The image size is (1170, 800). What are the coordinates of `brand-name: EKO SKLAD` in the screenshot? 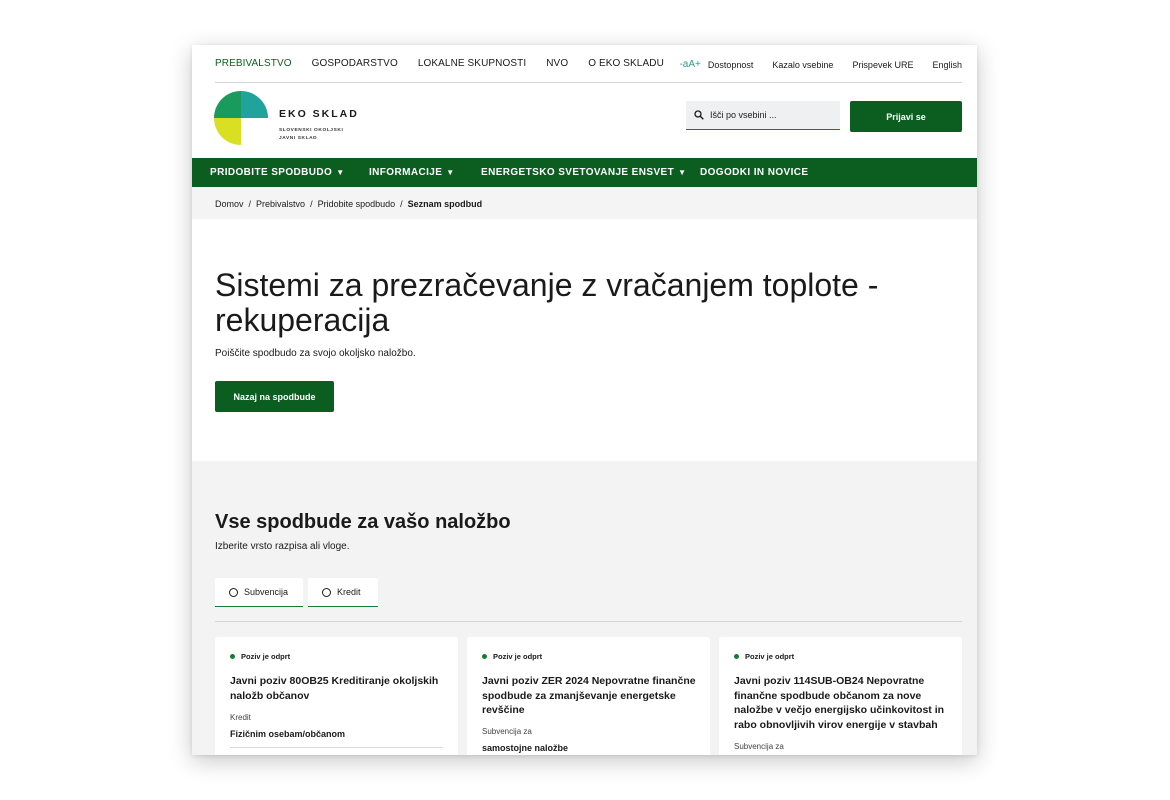 It's located at (319, 114).